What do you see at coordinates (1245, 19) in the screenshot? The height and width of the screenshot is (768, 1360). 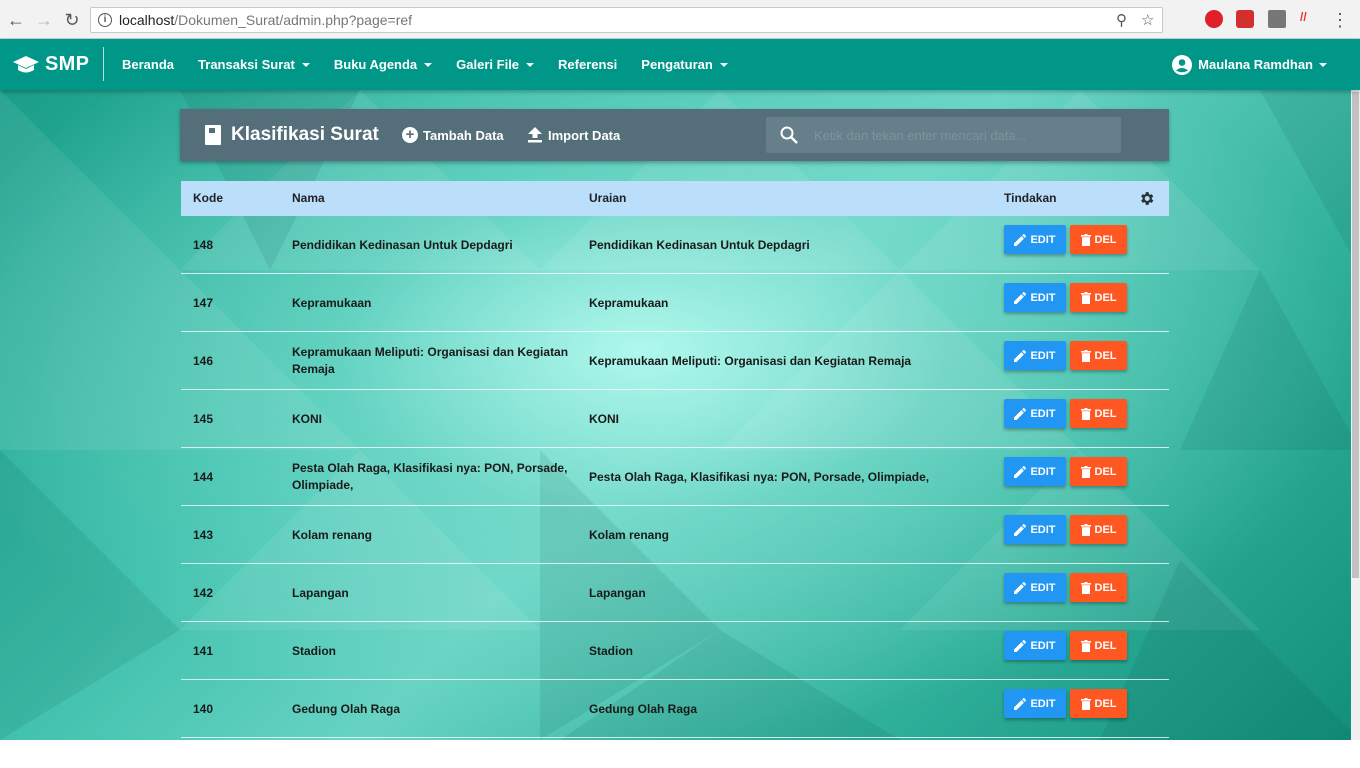 I see `video-extension-icon` at bounding box center [1245, 19].